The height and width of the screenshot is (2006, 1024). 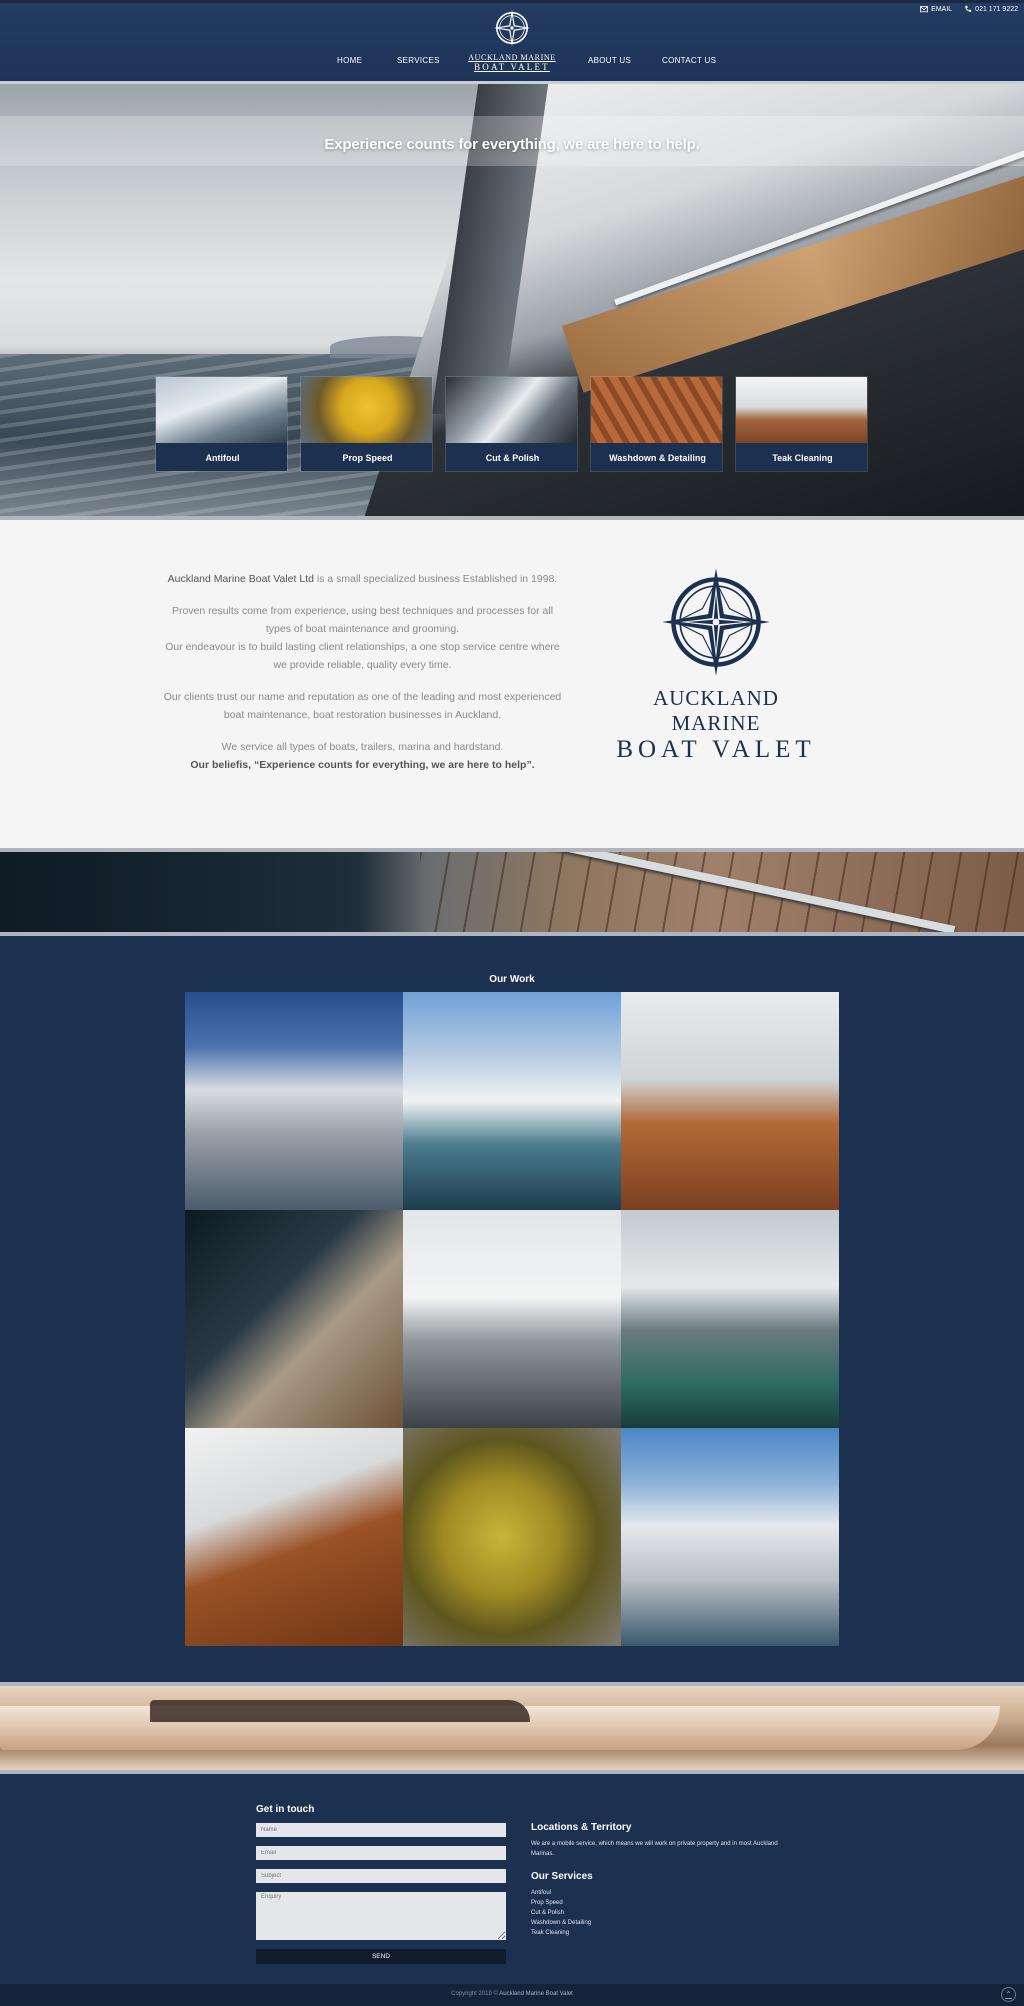 I want to click on service-label: Cut & Polish, so click(x=511, y=457).